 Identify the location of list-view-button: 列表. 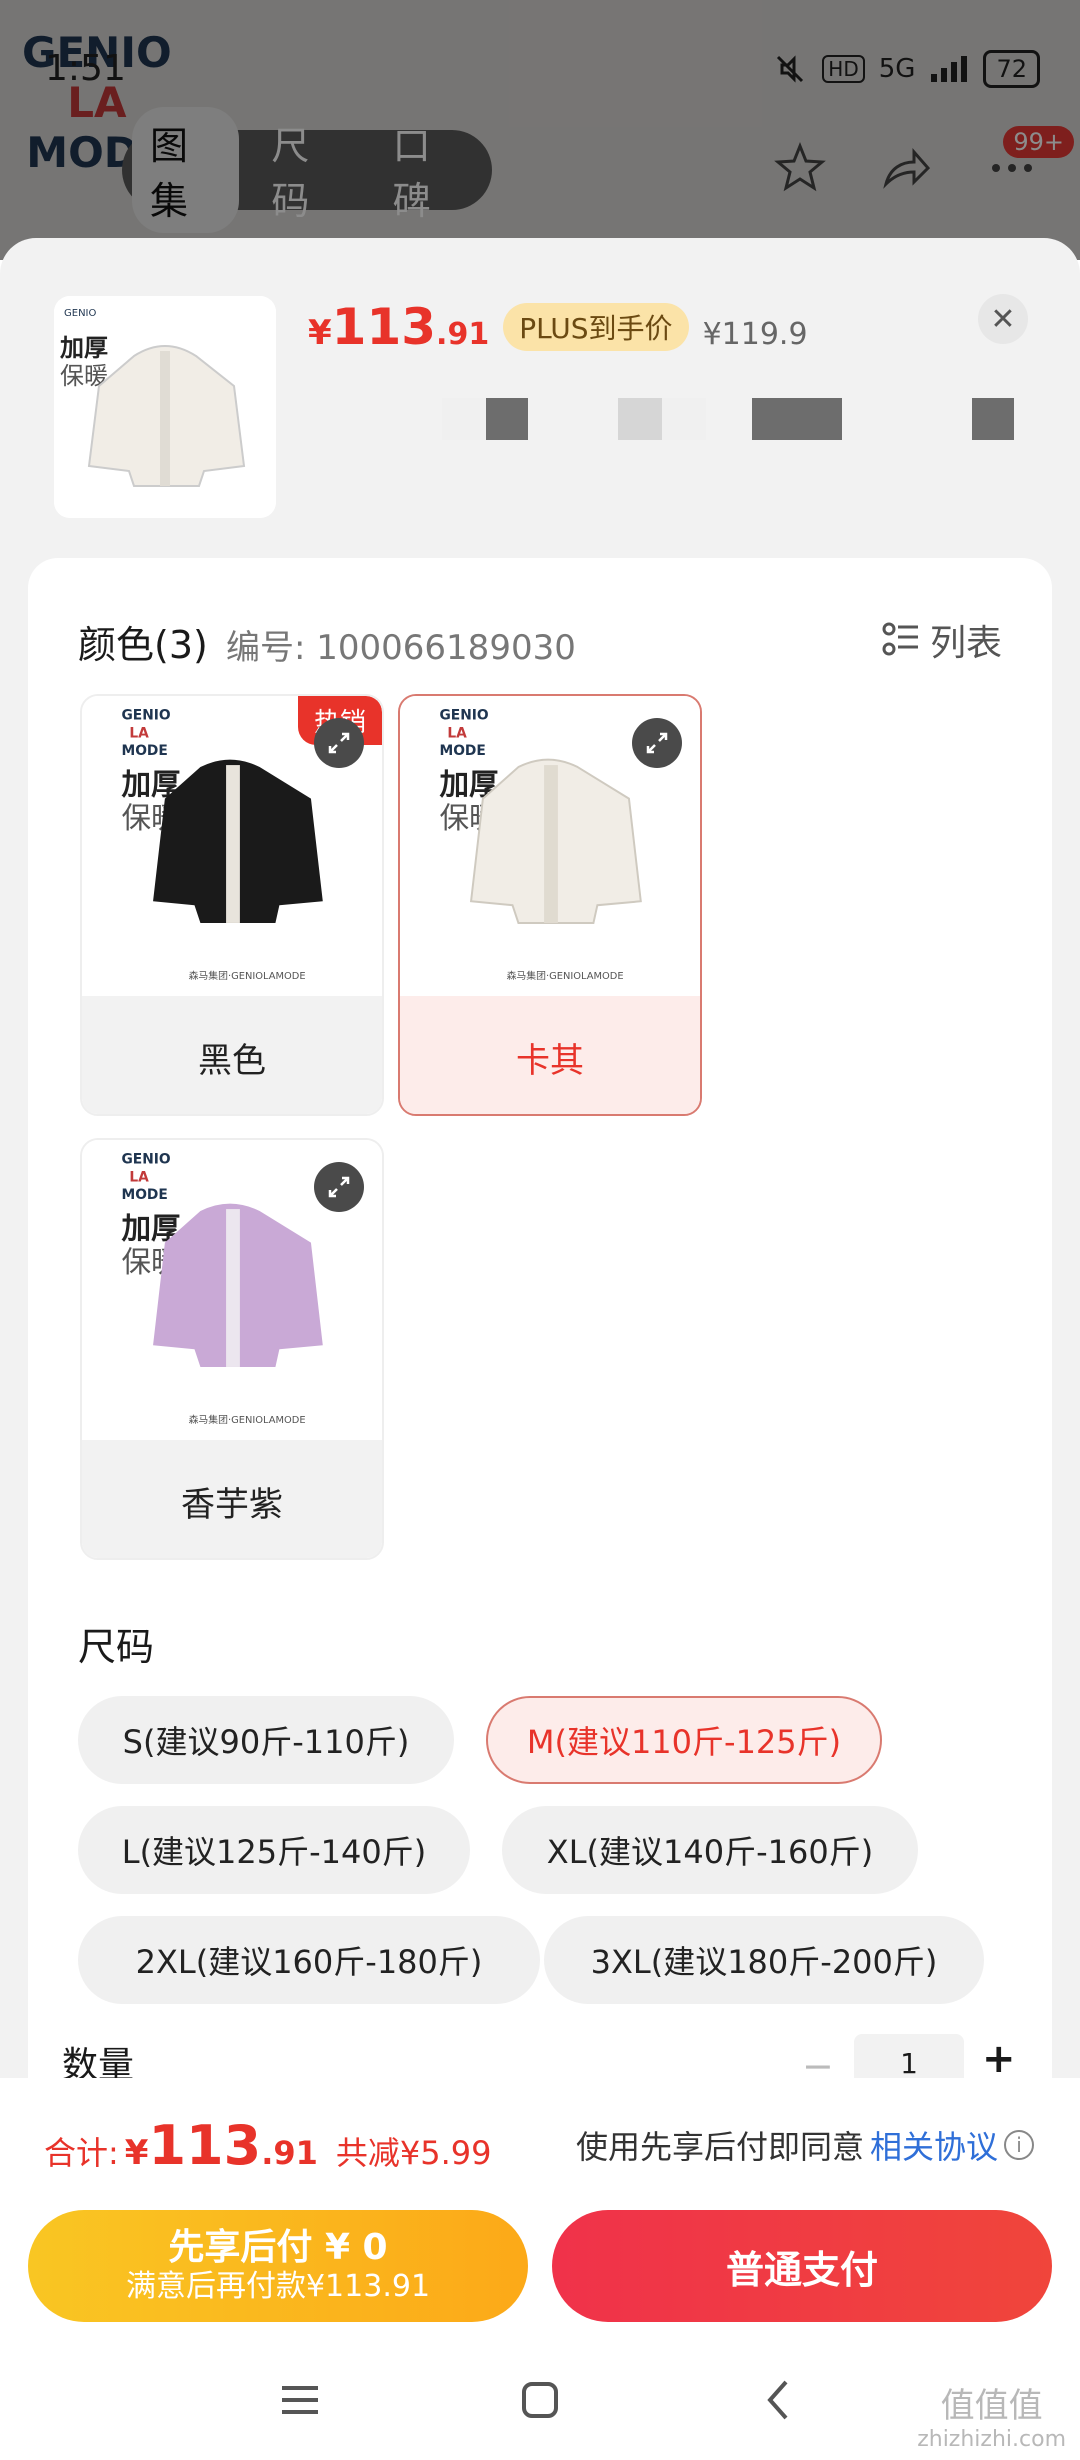
(942, 640).